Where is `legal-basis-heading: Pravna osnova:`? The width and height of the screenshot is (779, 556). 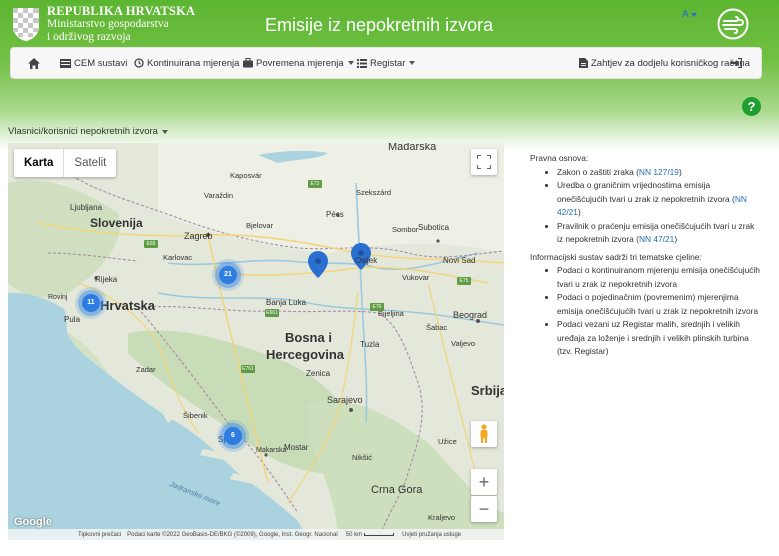 legal-basis-heading: Pravna osnova: is located at coordinates (559, 158).